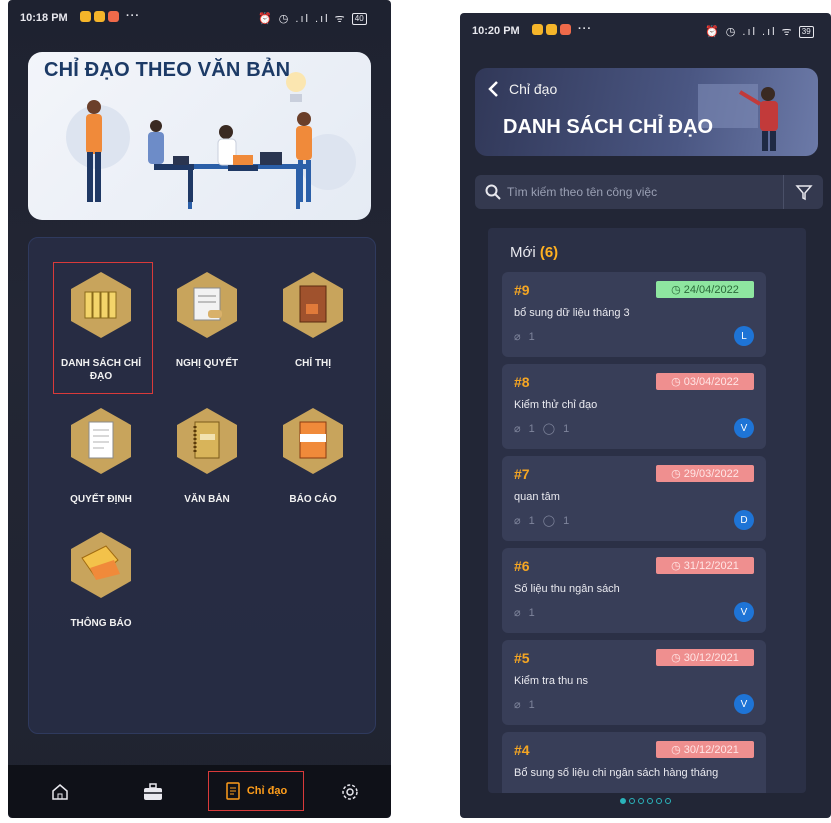 Image resolution: width=831 pixels, height=823 pixels. What do you see at coordinates (616, 773) in the screenshot?
I see `task-title: Bổ sung số liệu chi ngân sách hàng tháng` at bounding box center [616, 773].